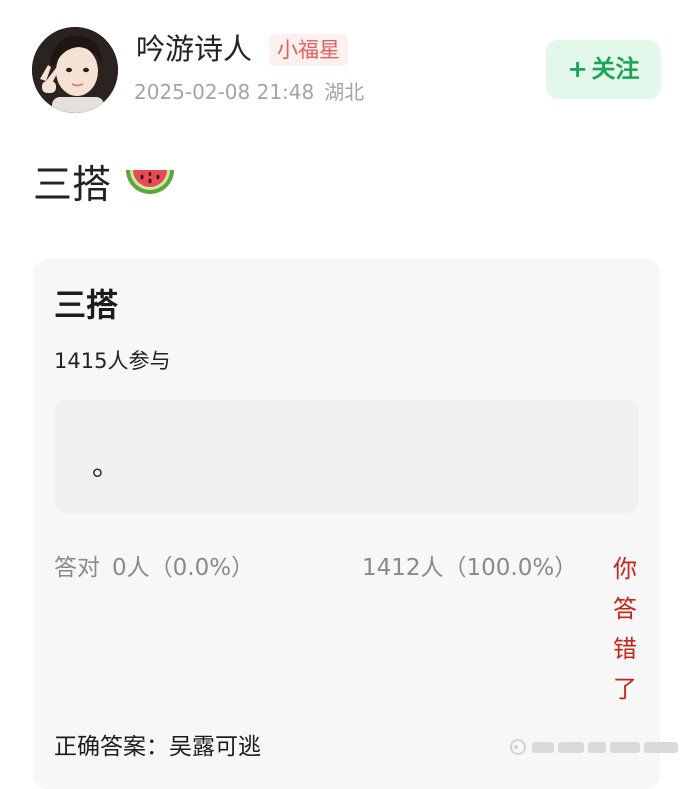 Image resolution: width=690 pixels, height=789 pixels. Describe the element at coordinates (577, 69) in the screenshot. I see `plus-icon: +` at that location.